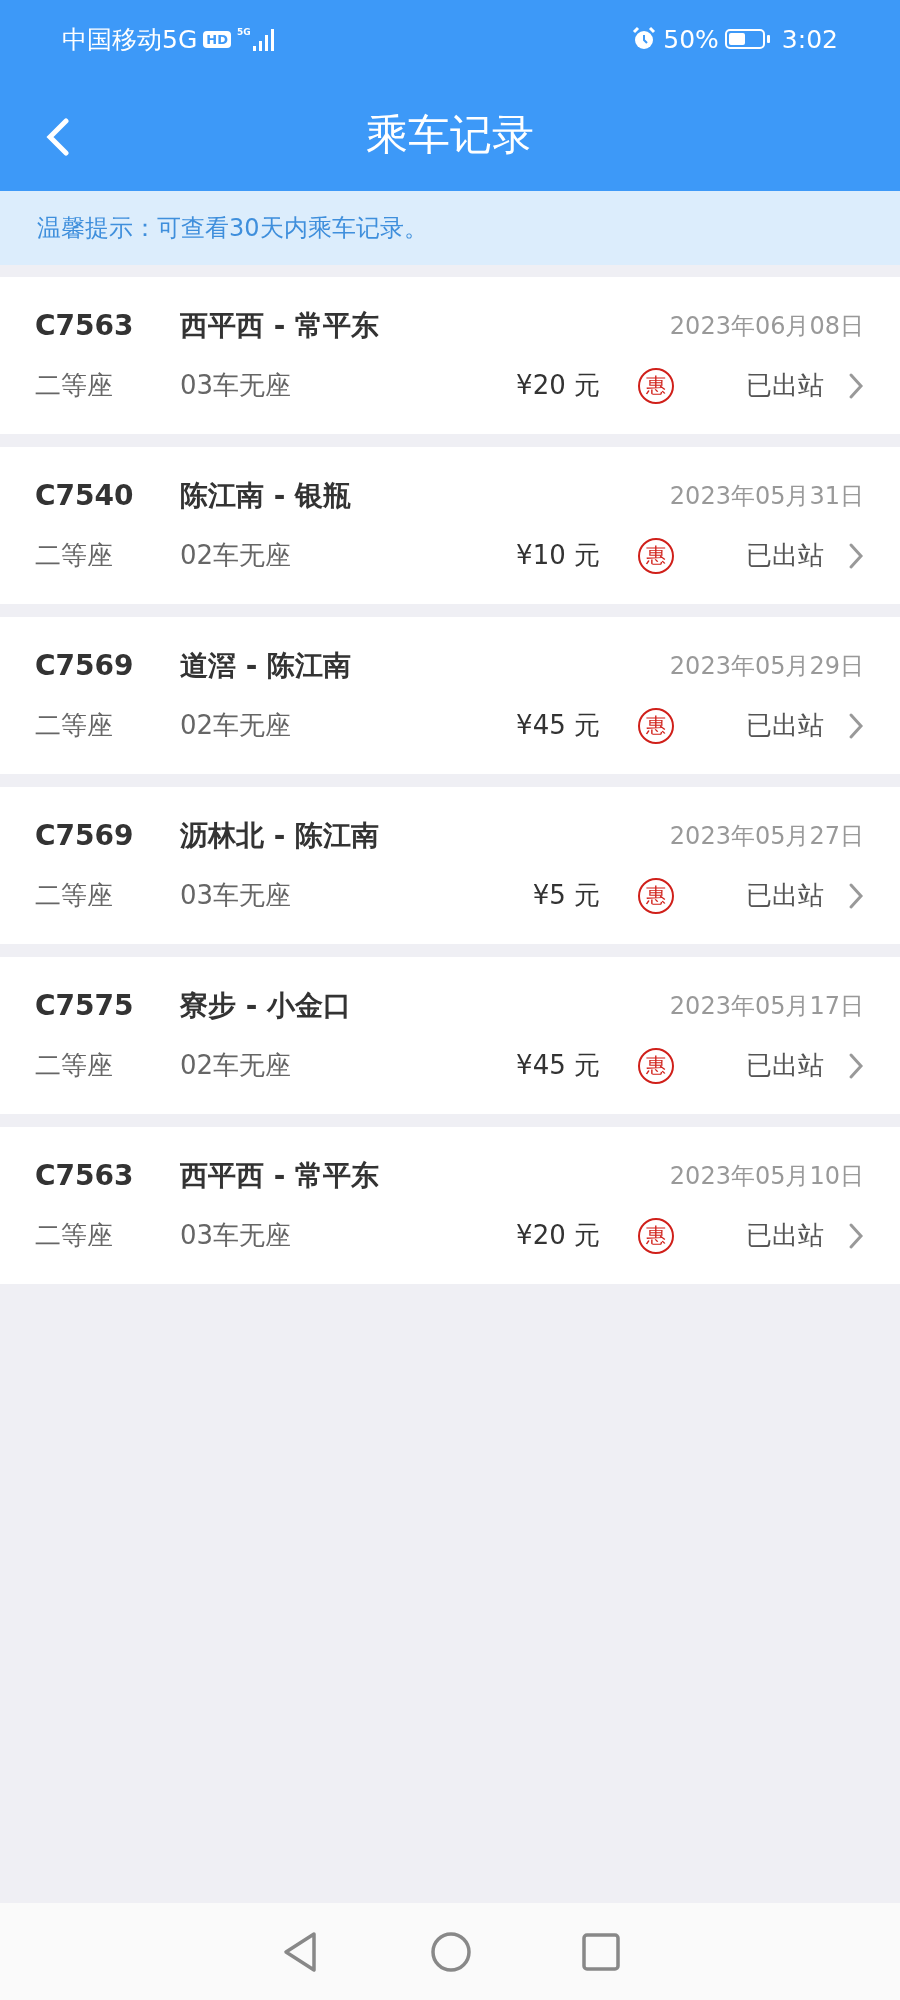  Describe the element at coordinates (266, 1005) in the screenshot. I see `route-text: 寮步 - 小金口` at that location.